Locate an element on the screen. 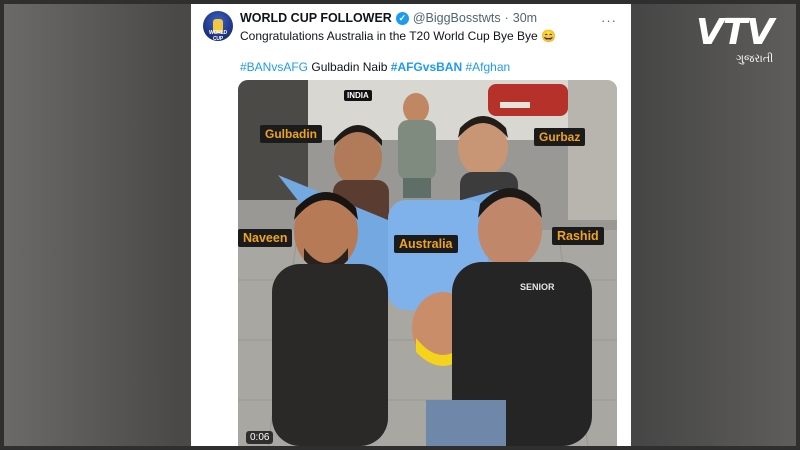 The width and height of the screenshot is (800, 450). hashtag-afghan: #Afghan is located at coordinates (487, 67).